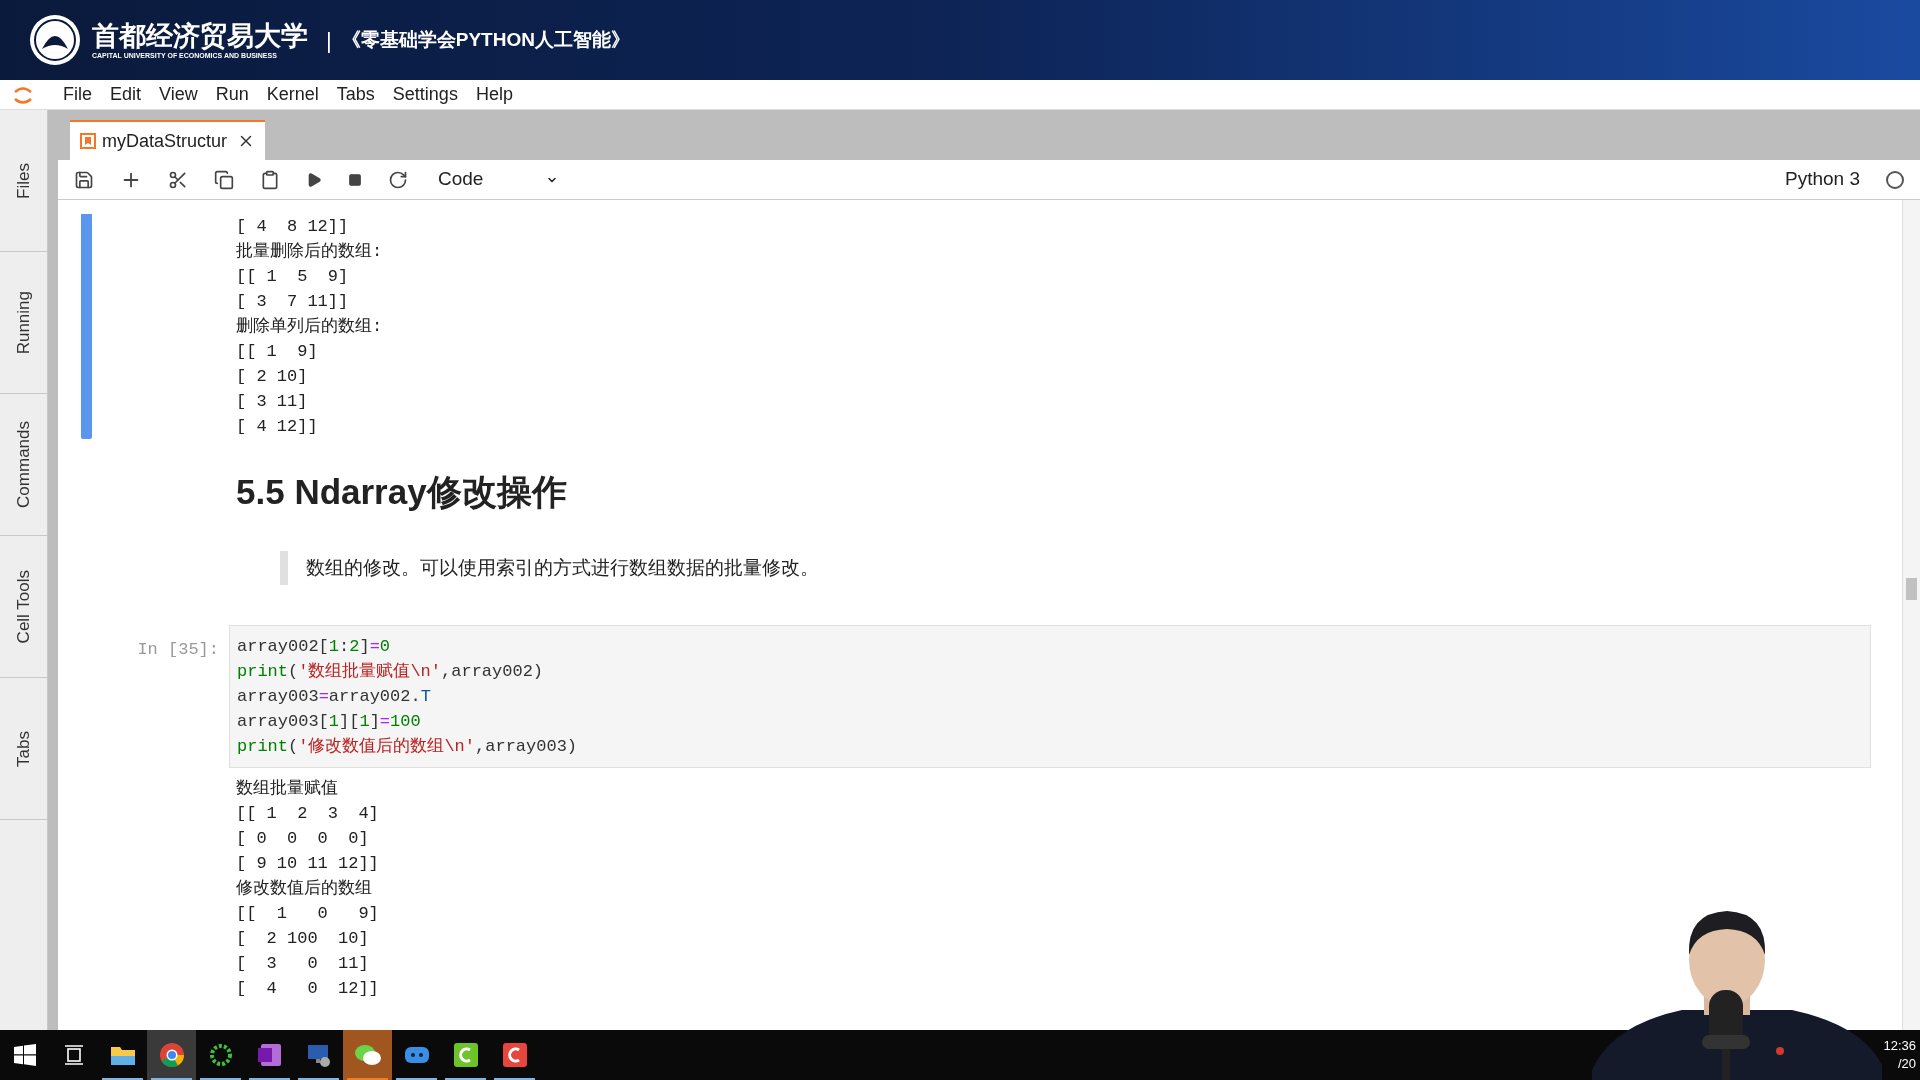  I want to click on cut-icon, so click(178, 179).